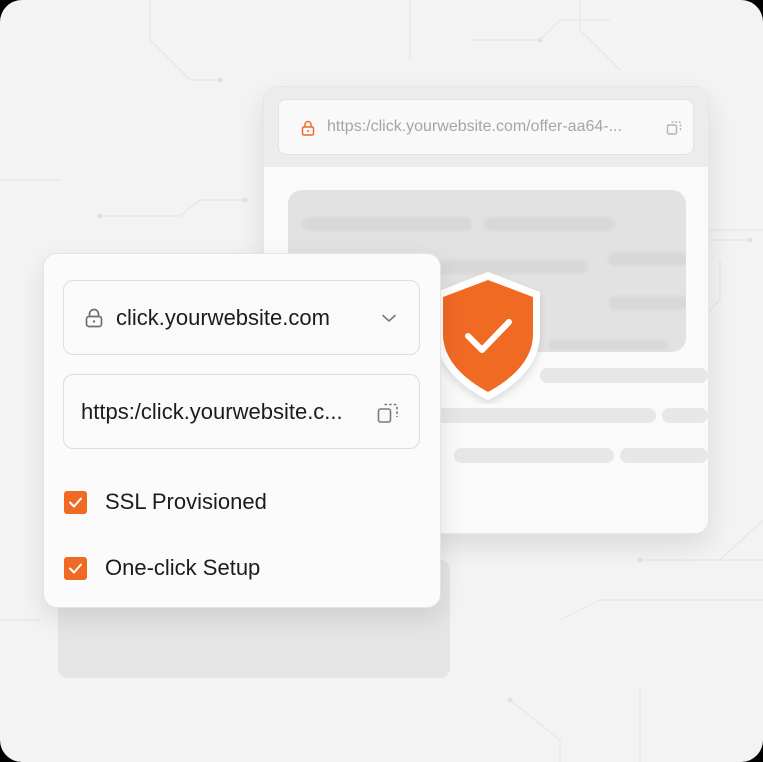 This screenshot has width=763, height=762. What do you see at coordinates (186, 501) in the screenshot?
I see `ssl-provisioned-label: SSL Provisioned` at bounding box center [186, 501].